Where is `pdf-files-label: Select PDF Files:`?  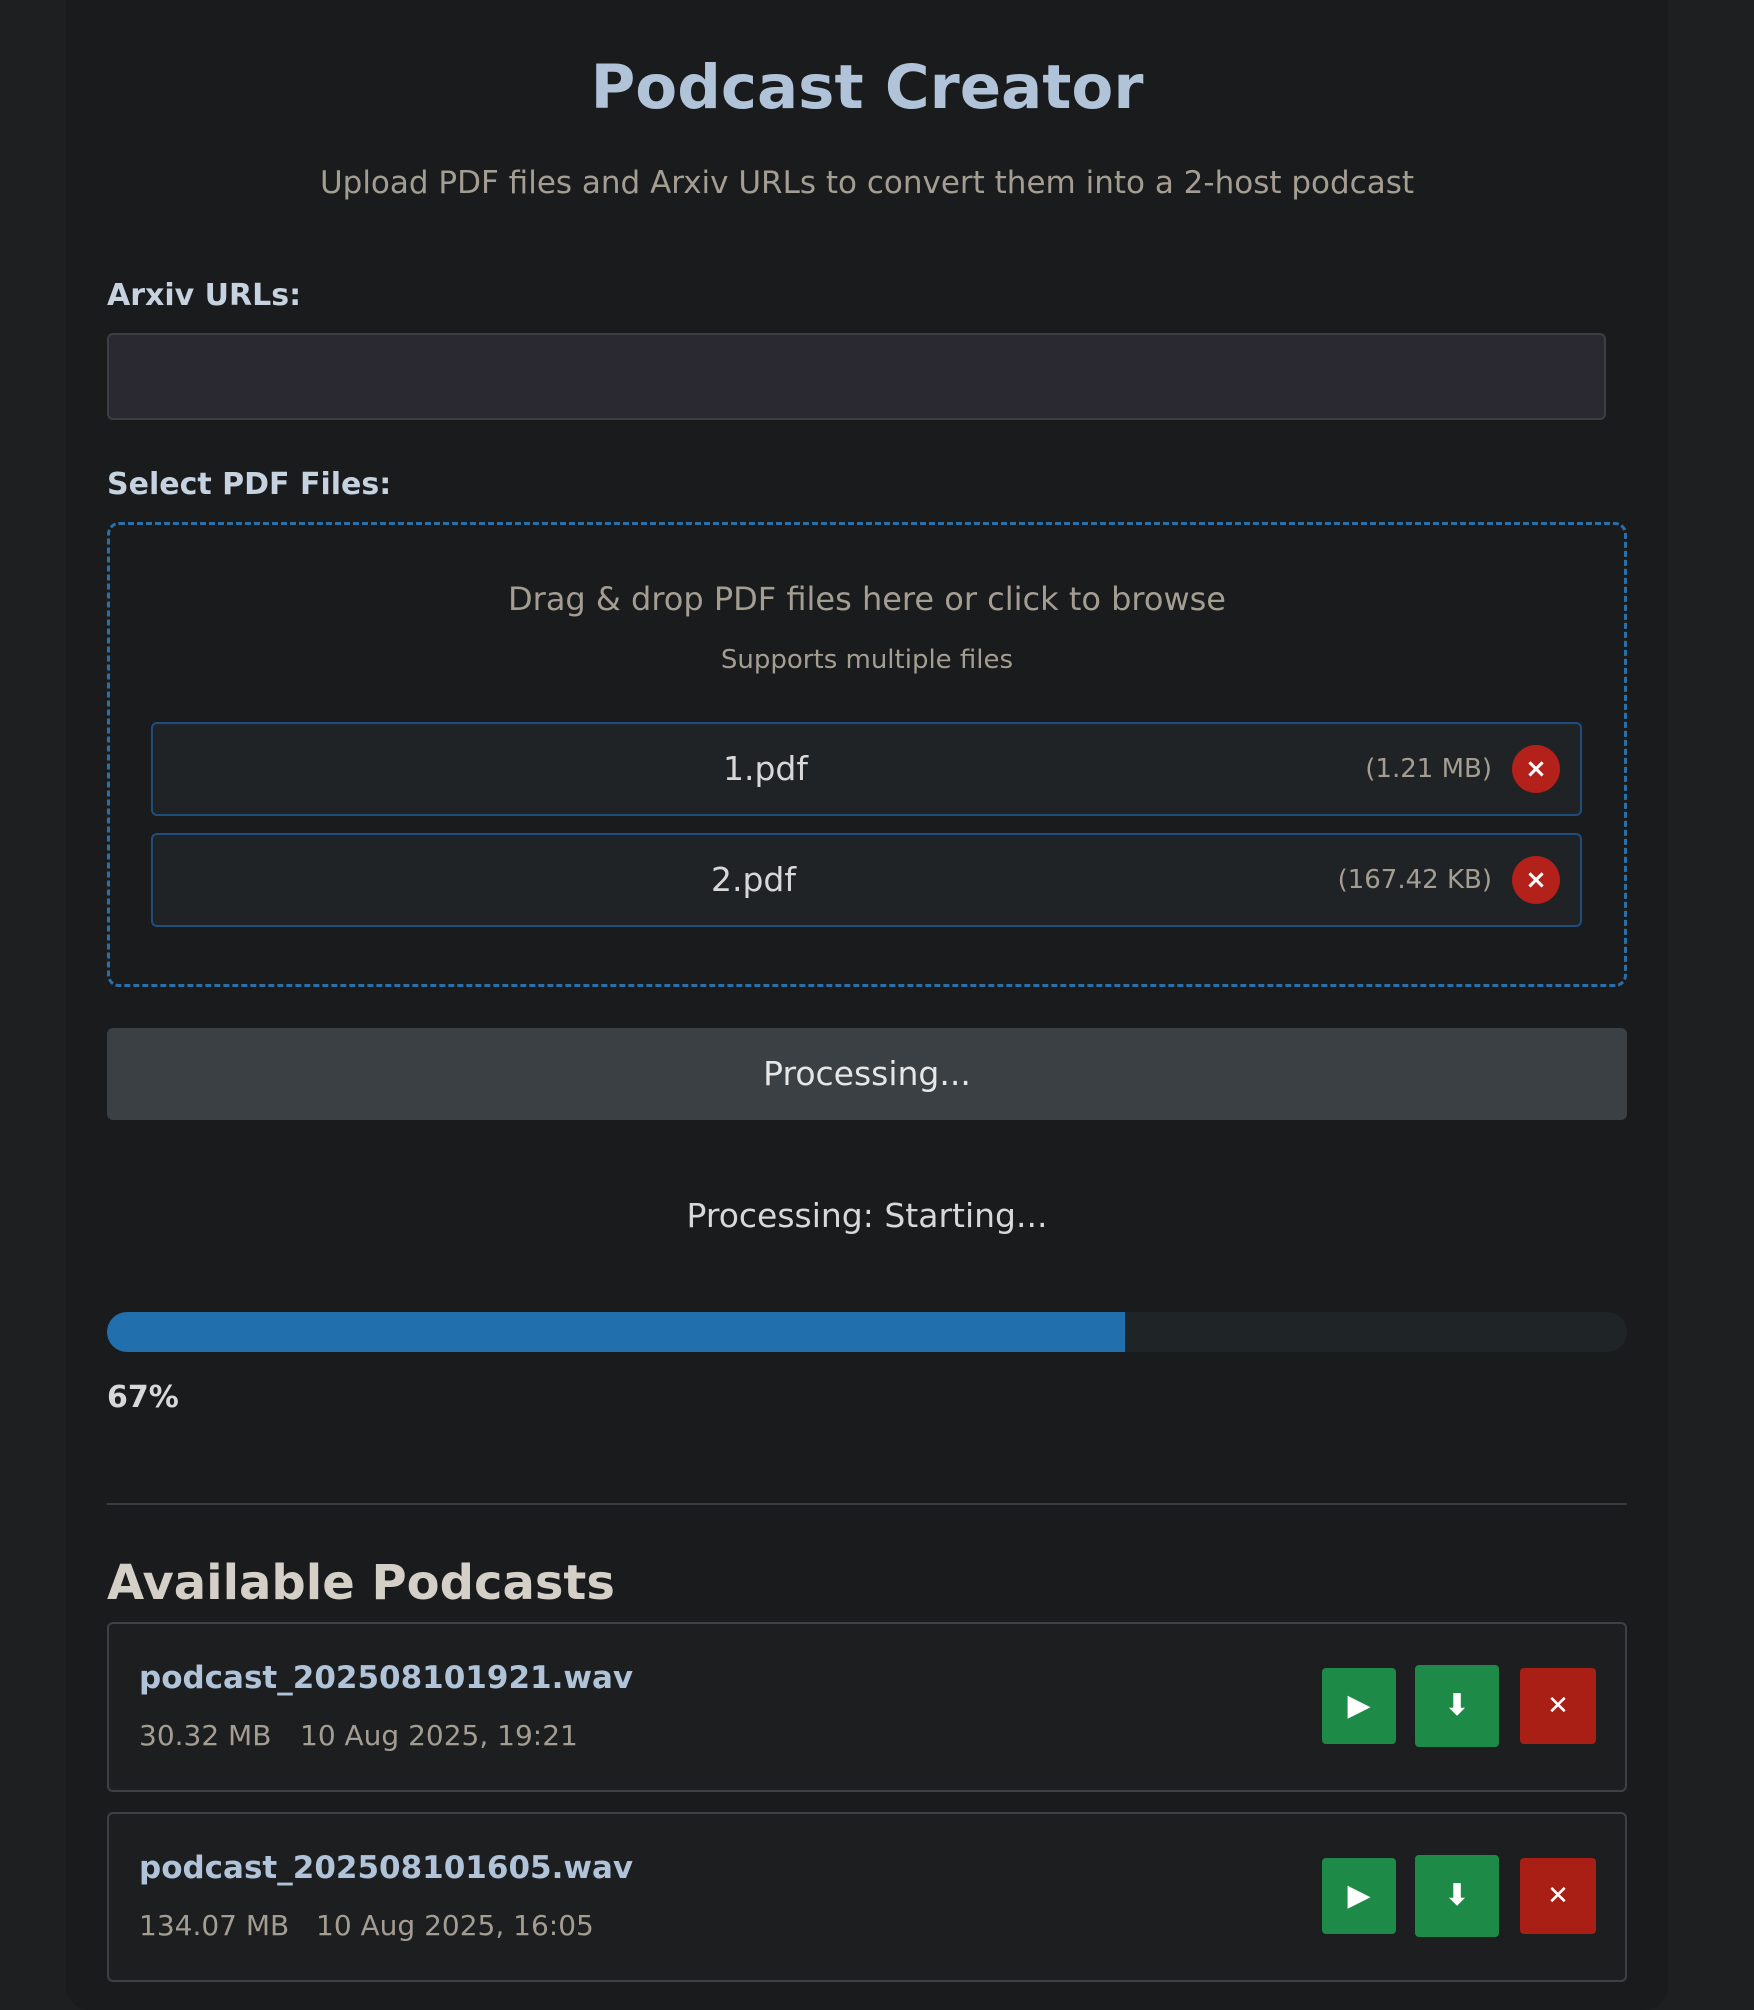
pdf-files-label: Select PDF Files: is located at coordinates (249, 484).